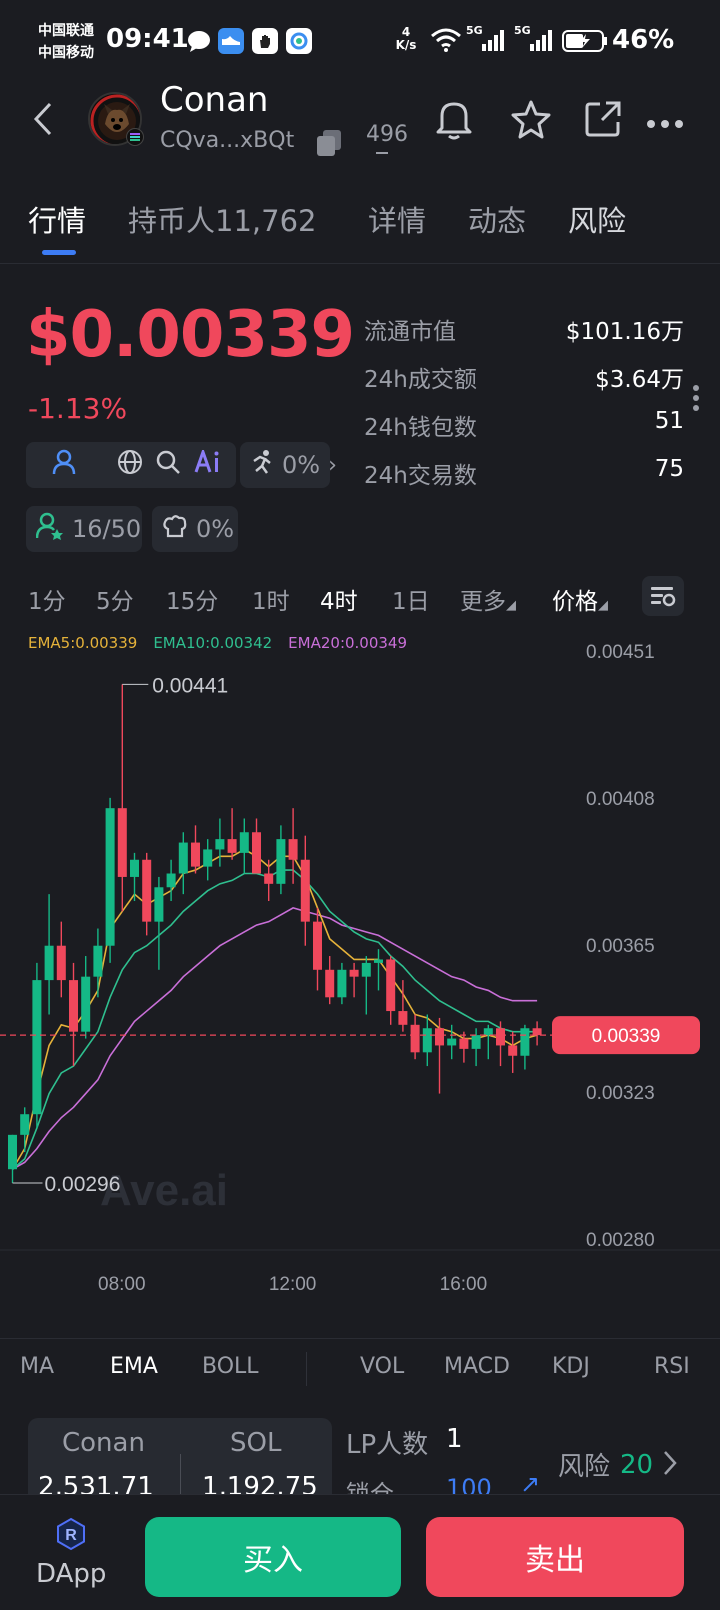  What do you see at coordinates (477, 1366) in the screenshot?
I see `indicator-macd: MACD` at bounding box center [477, 1366].